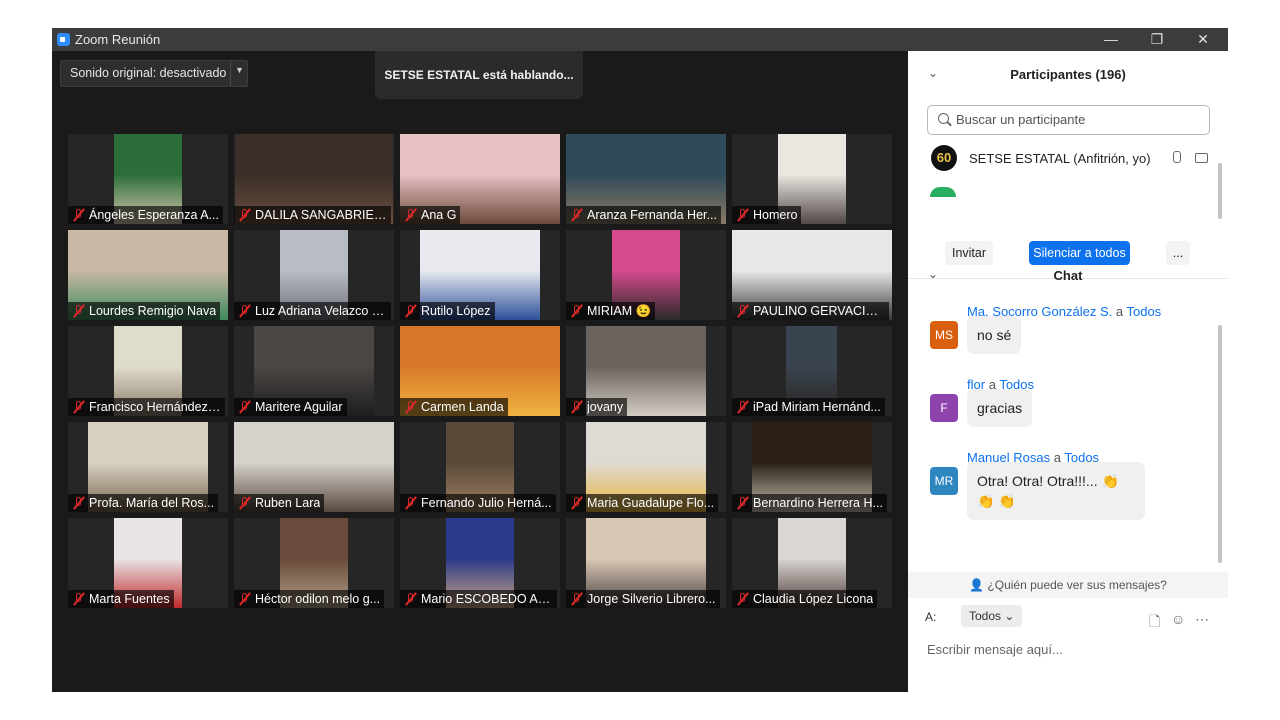 The width and height of the screenshot is (1280, 720). I want to click on participant-search, so click(1068, 120).